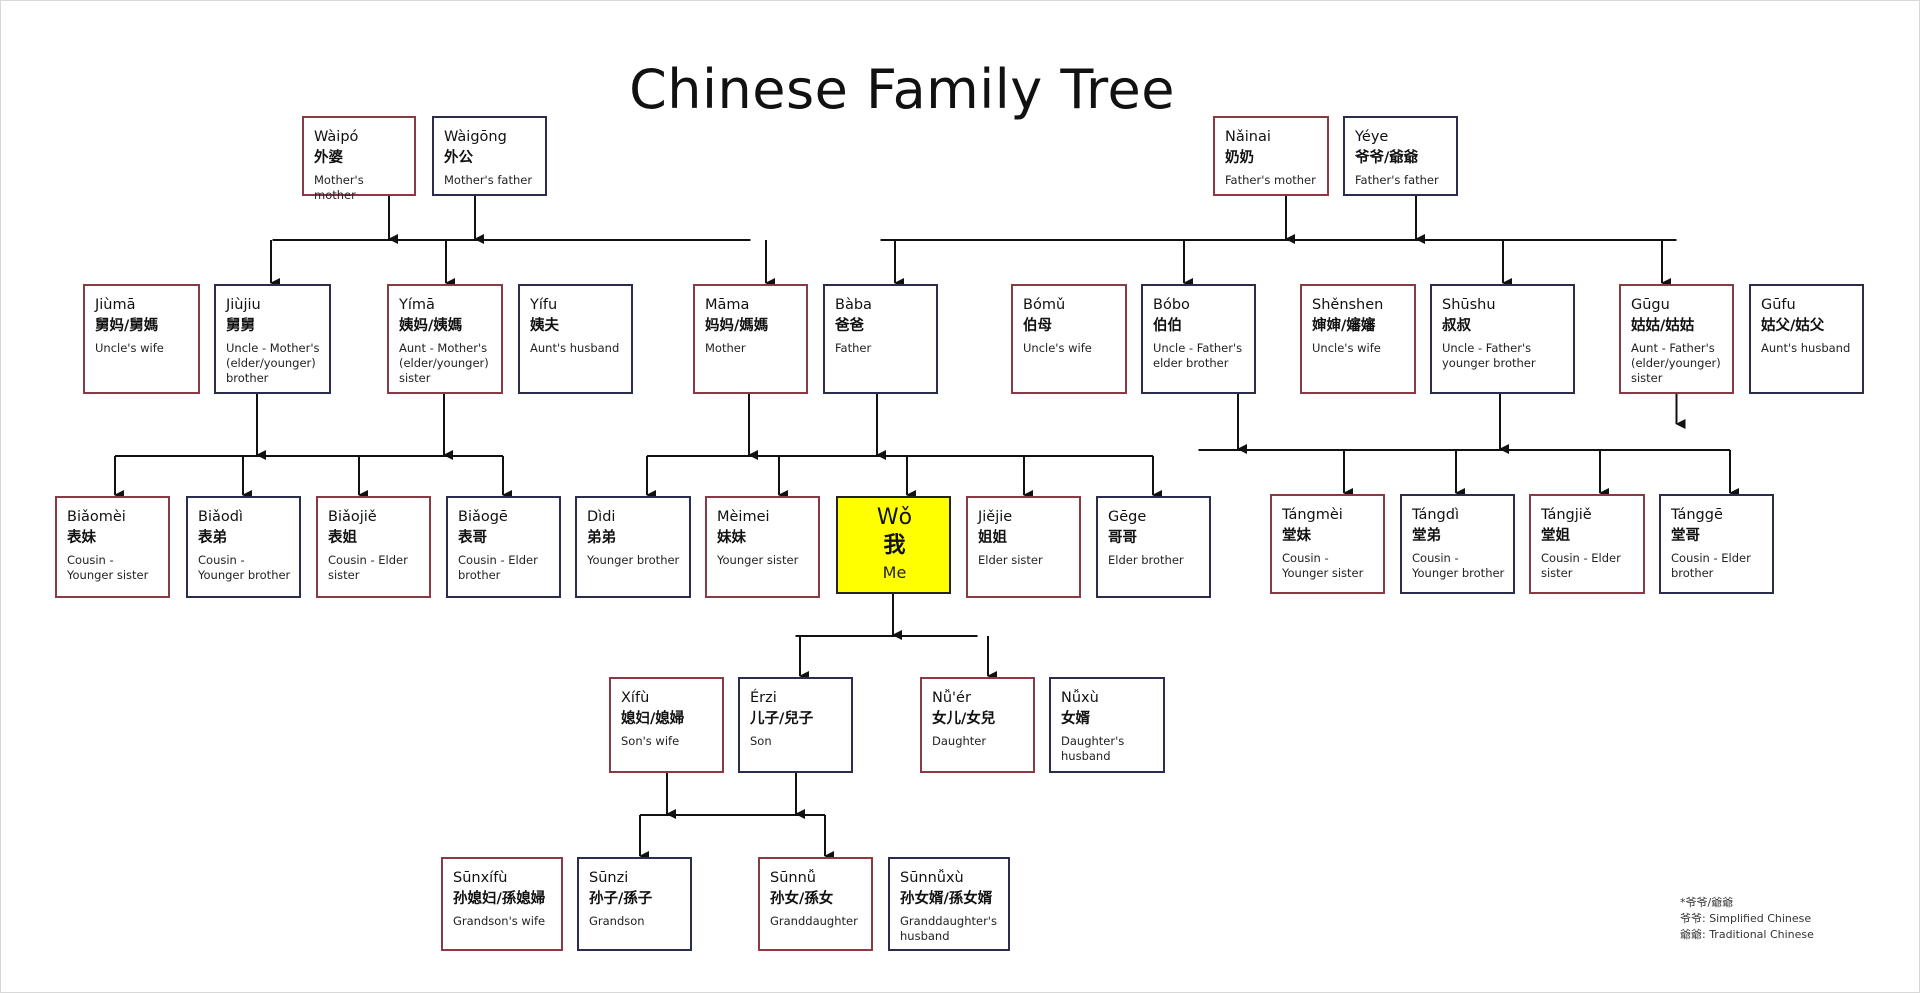 This screenshot has width=1920, height=993. I want to click on node-english: Son, so click(761, 741).